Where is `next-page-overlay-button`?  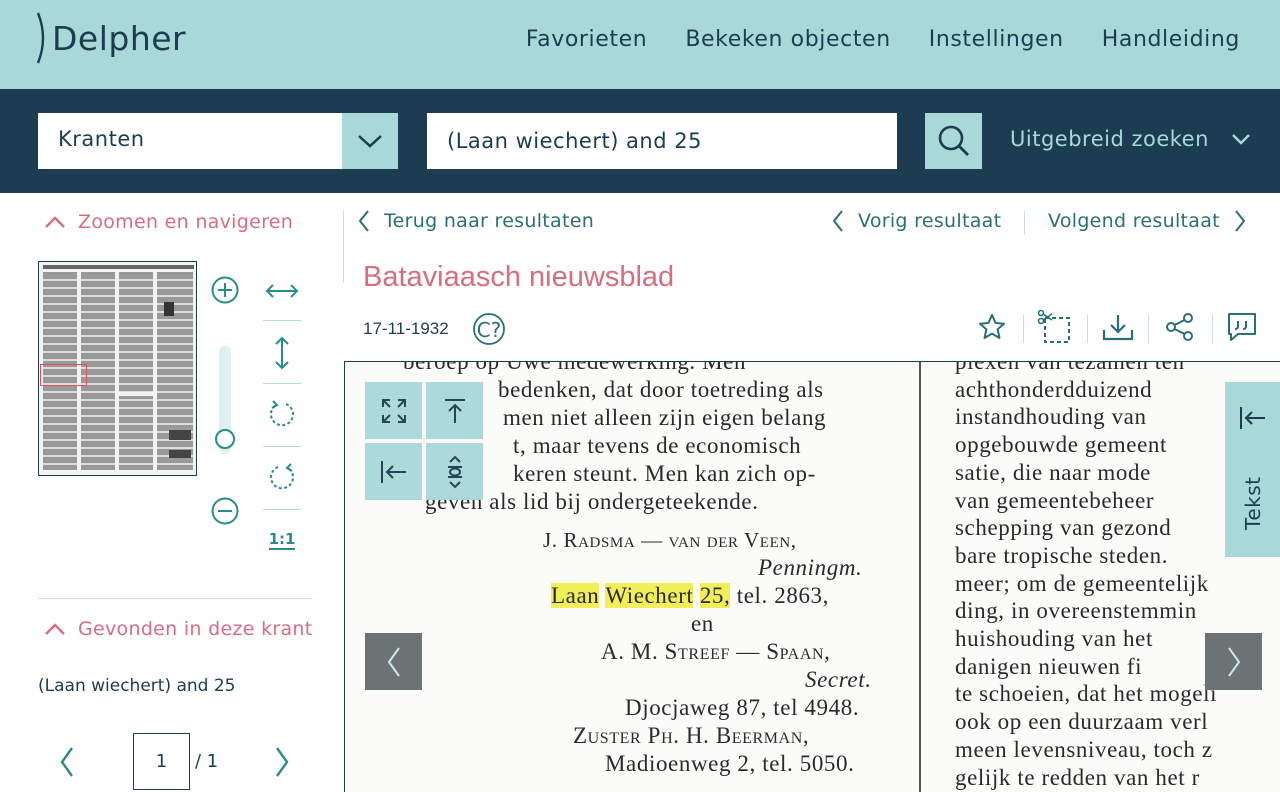 next-page-overlay-button is located at coordinates (1233, 661).